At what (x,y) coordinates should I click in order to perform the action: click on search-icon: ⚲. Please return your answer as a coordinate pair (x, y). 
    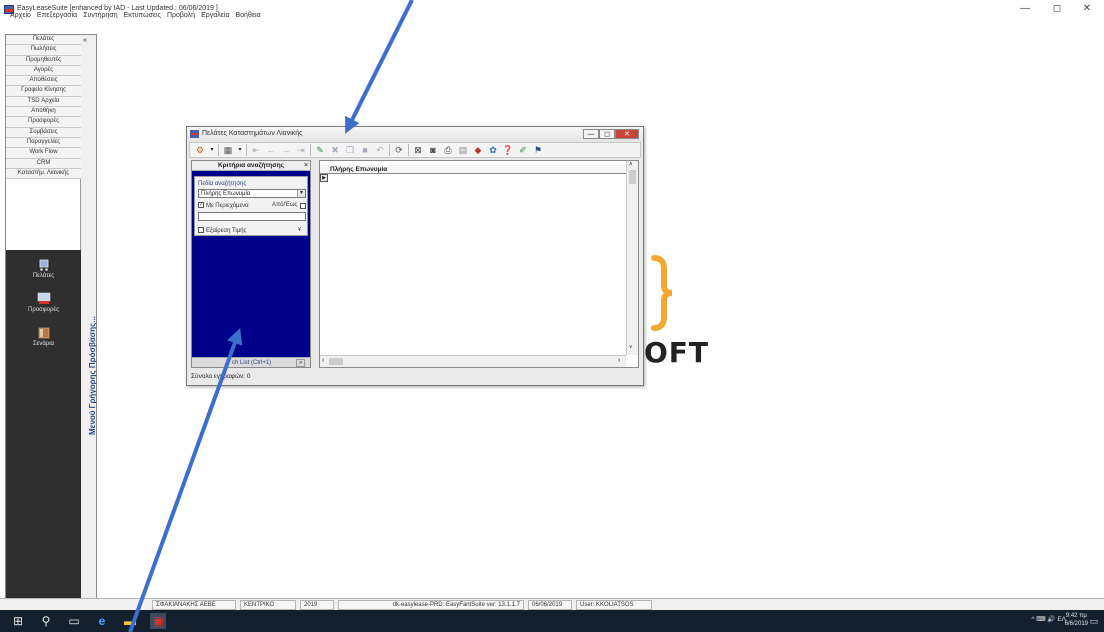
    Looking at the image, I should click on (46, 621).